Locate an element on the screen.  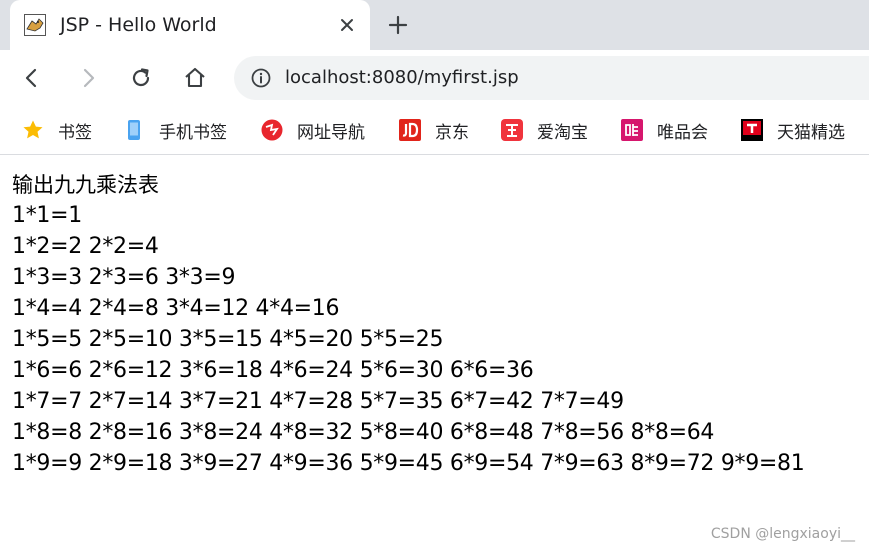
tab-title: JSP - Hello World is located at coordinates (138, 25).